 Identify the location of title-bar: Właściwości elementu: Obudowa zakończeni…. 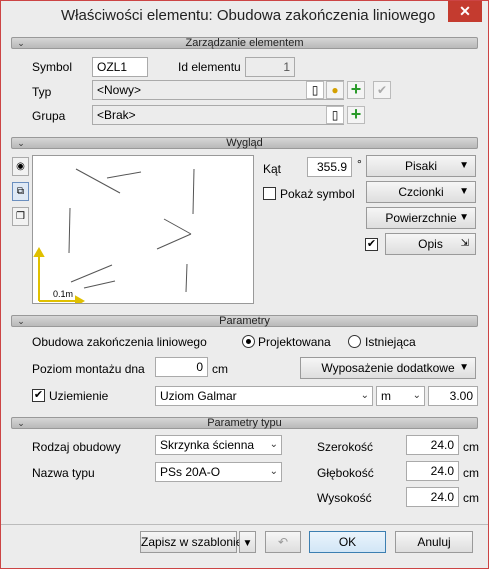
(244, 17).